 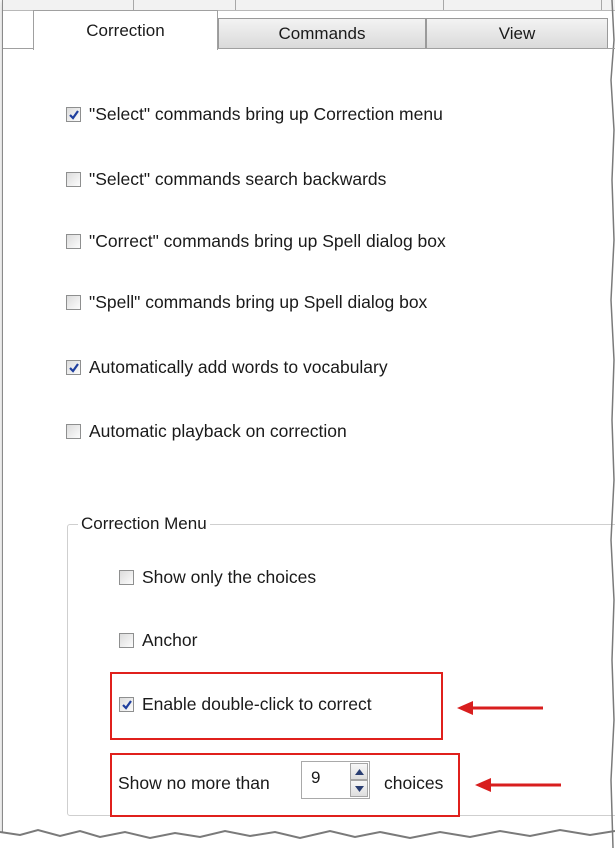 I want to click on option-anchor: Anchor, so click(x=158, y=640).